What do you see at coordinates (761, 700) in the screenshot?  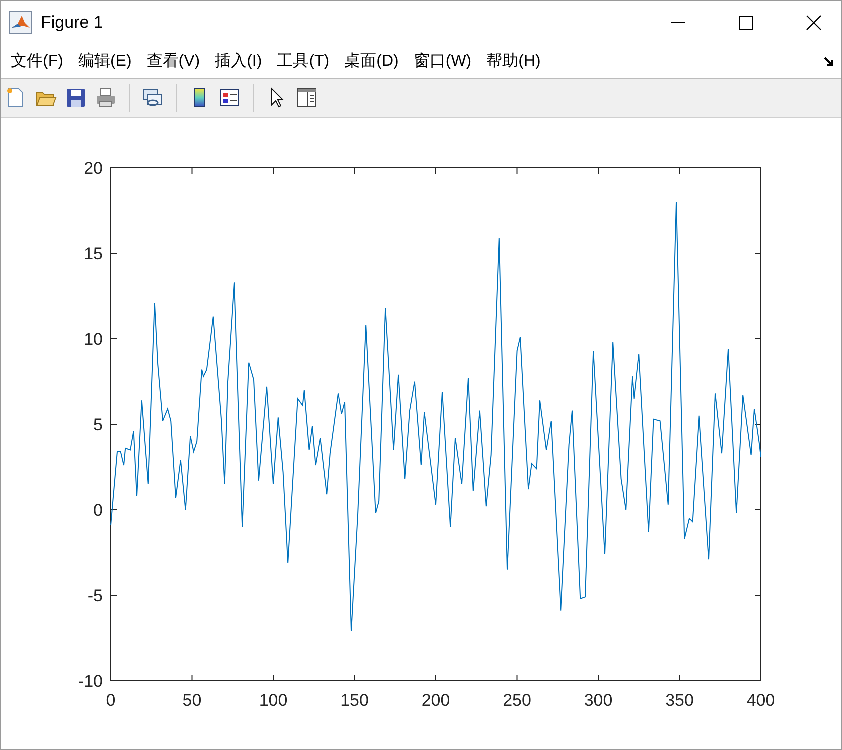 I see `x-tick-label: 400` at bounding box center [761, 700].